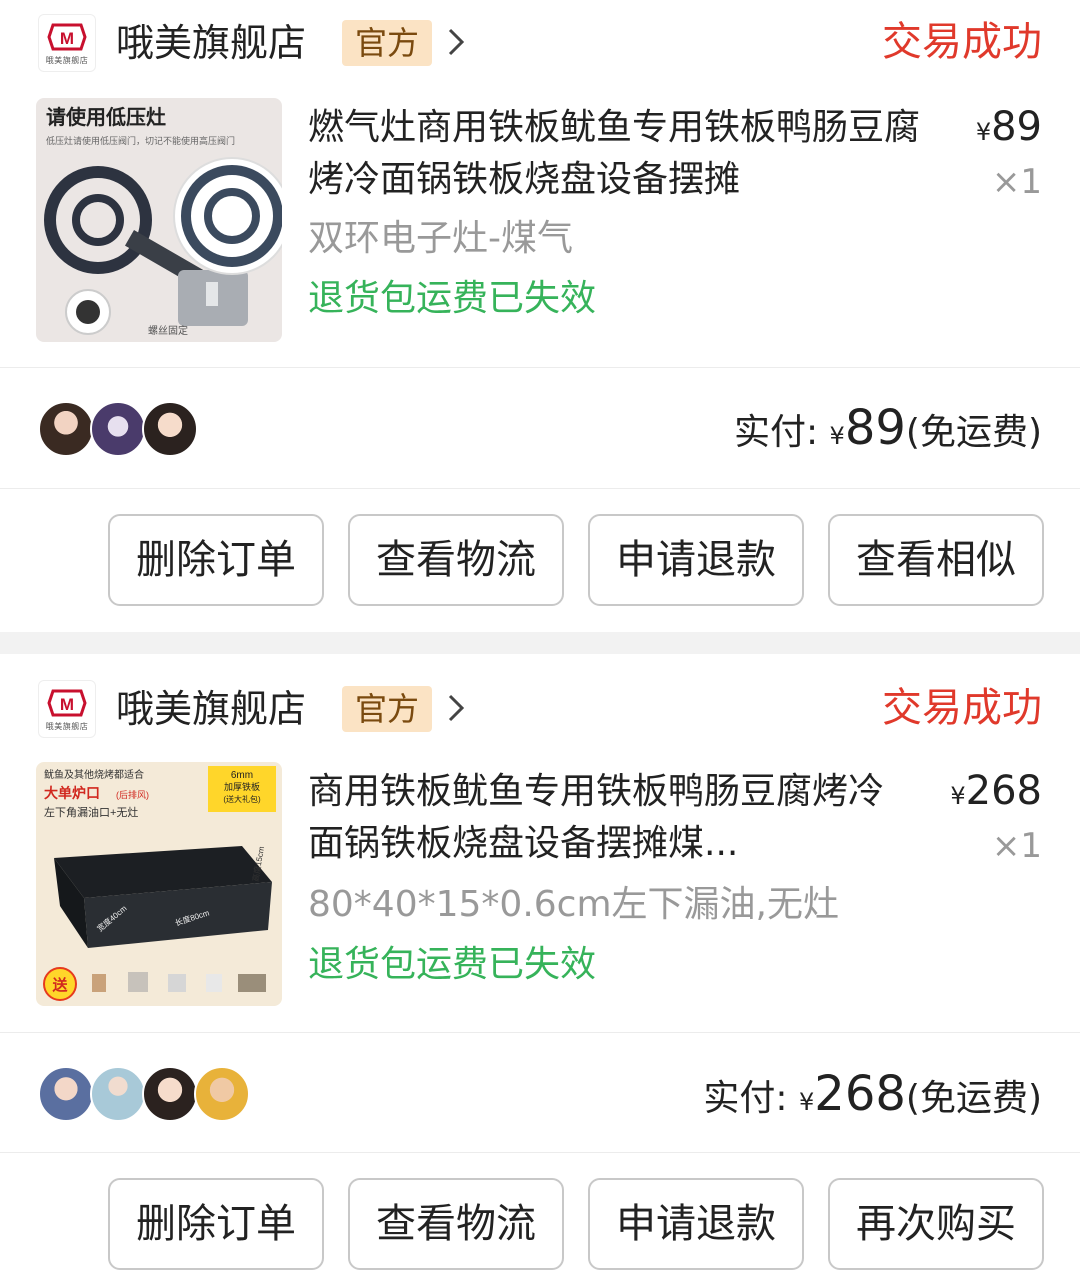 The height and width of the screenshot is (1286, 1080). I want to click on product-title: 燃气灶商用铁板鱿鱼专用铁板鸭肠豆腐烤冷面锅铁板烧盘设备摆摊, so click(628, 154).